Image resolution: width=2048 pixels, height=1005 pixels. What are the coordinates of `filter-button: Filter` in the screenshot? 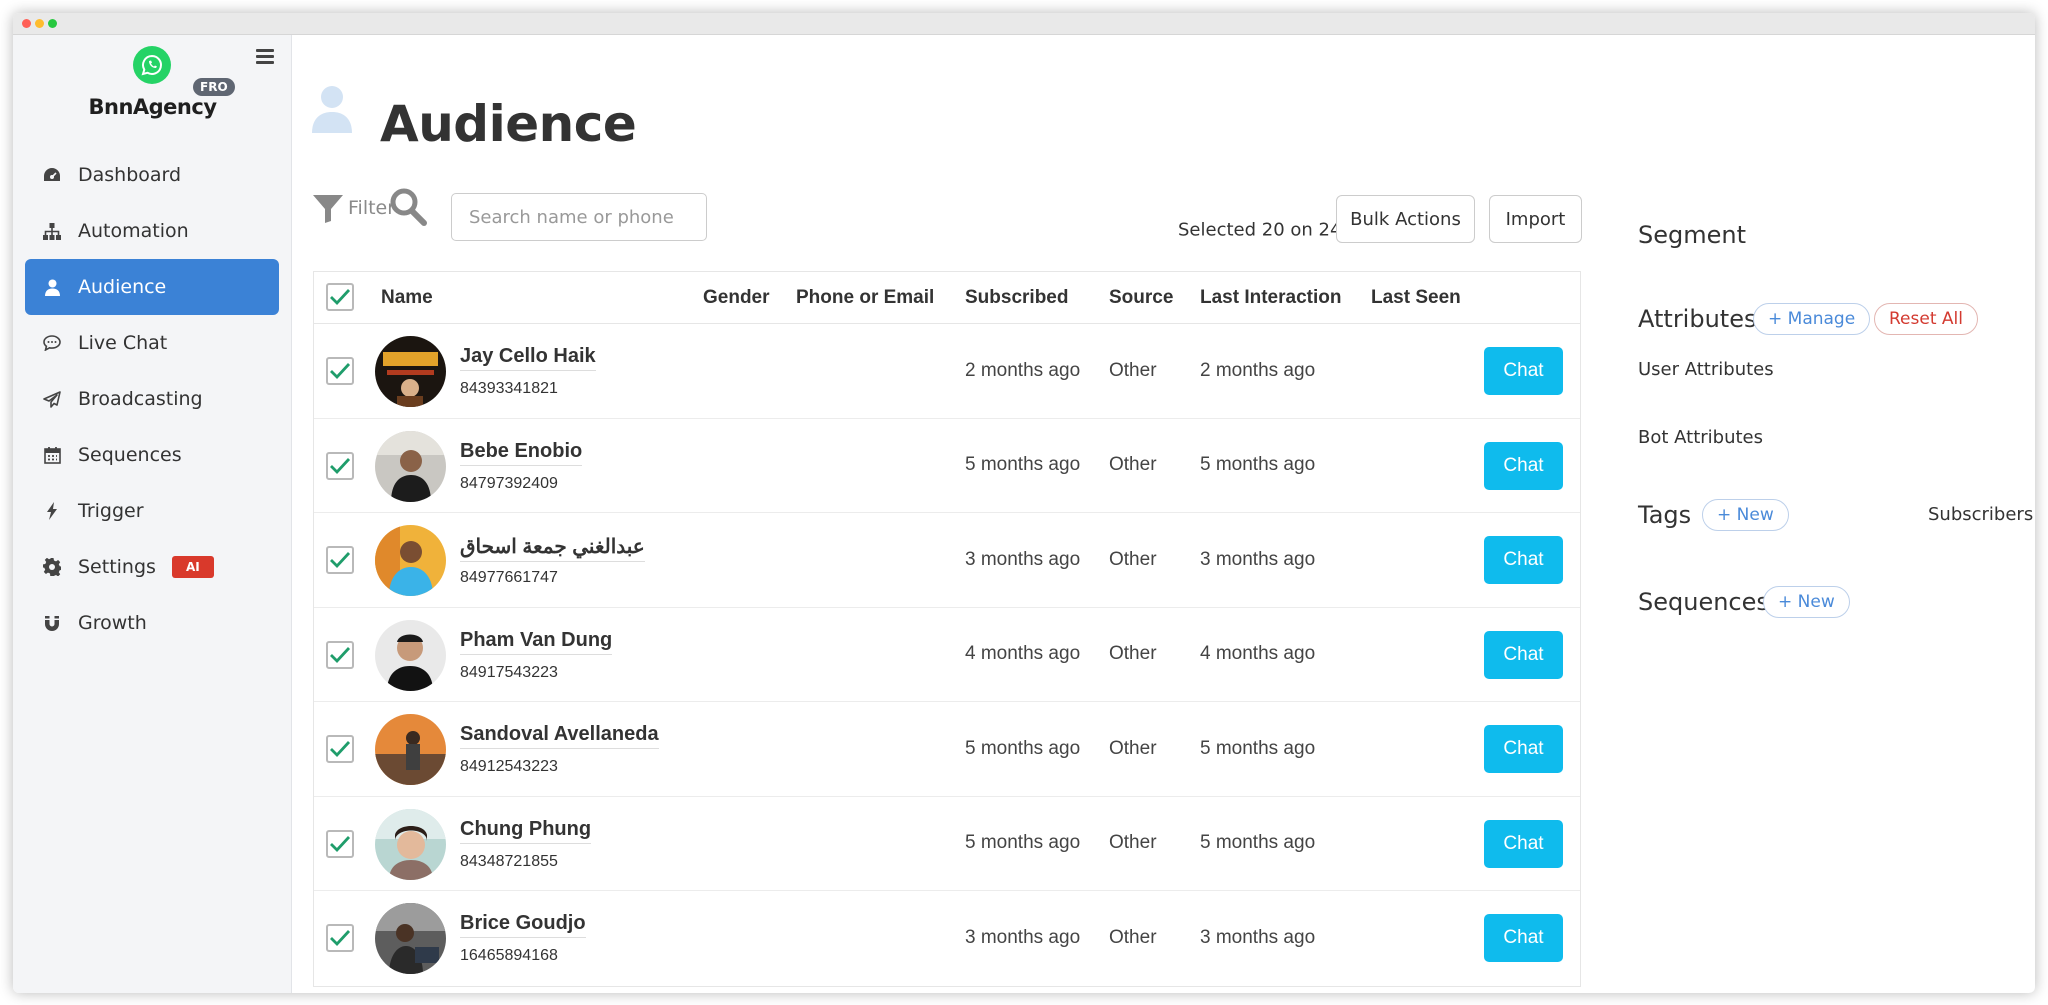 It's located at (353, 208).